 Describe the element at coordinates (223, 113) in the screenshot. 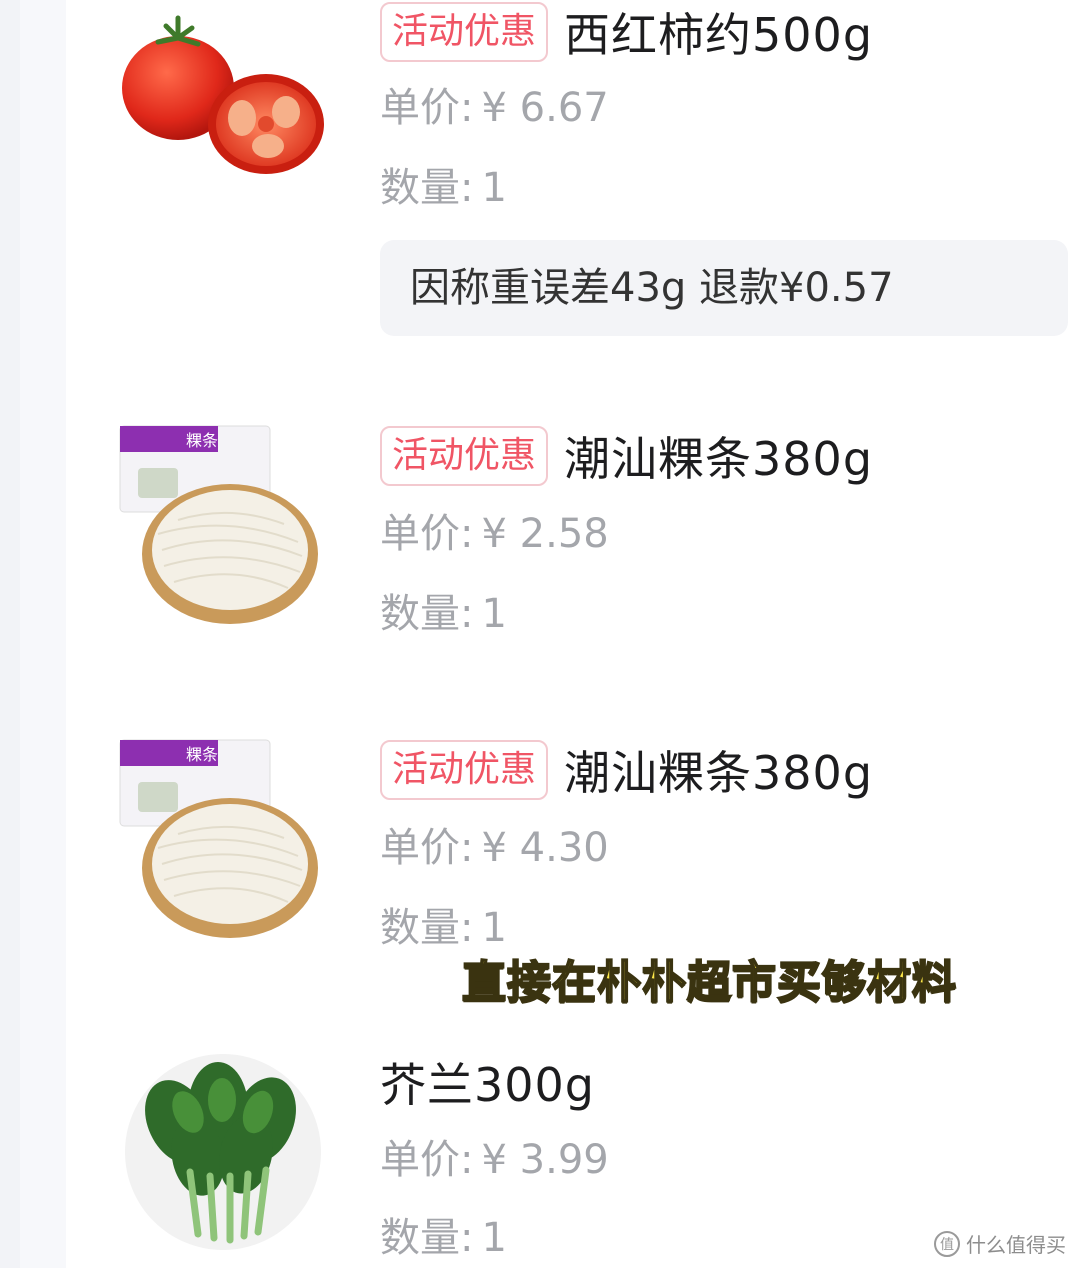

I see `tomato-image` at that location.